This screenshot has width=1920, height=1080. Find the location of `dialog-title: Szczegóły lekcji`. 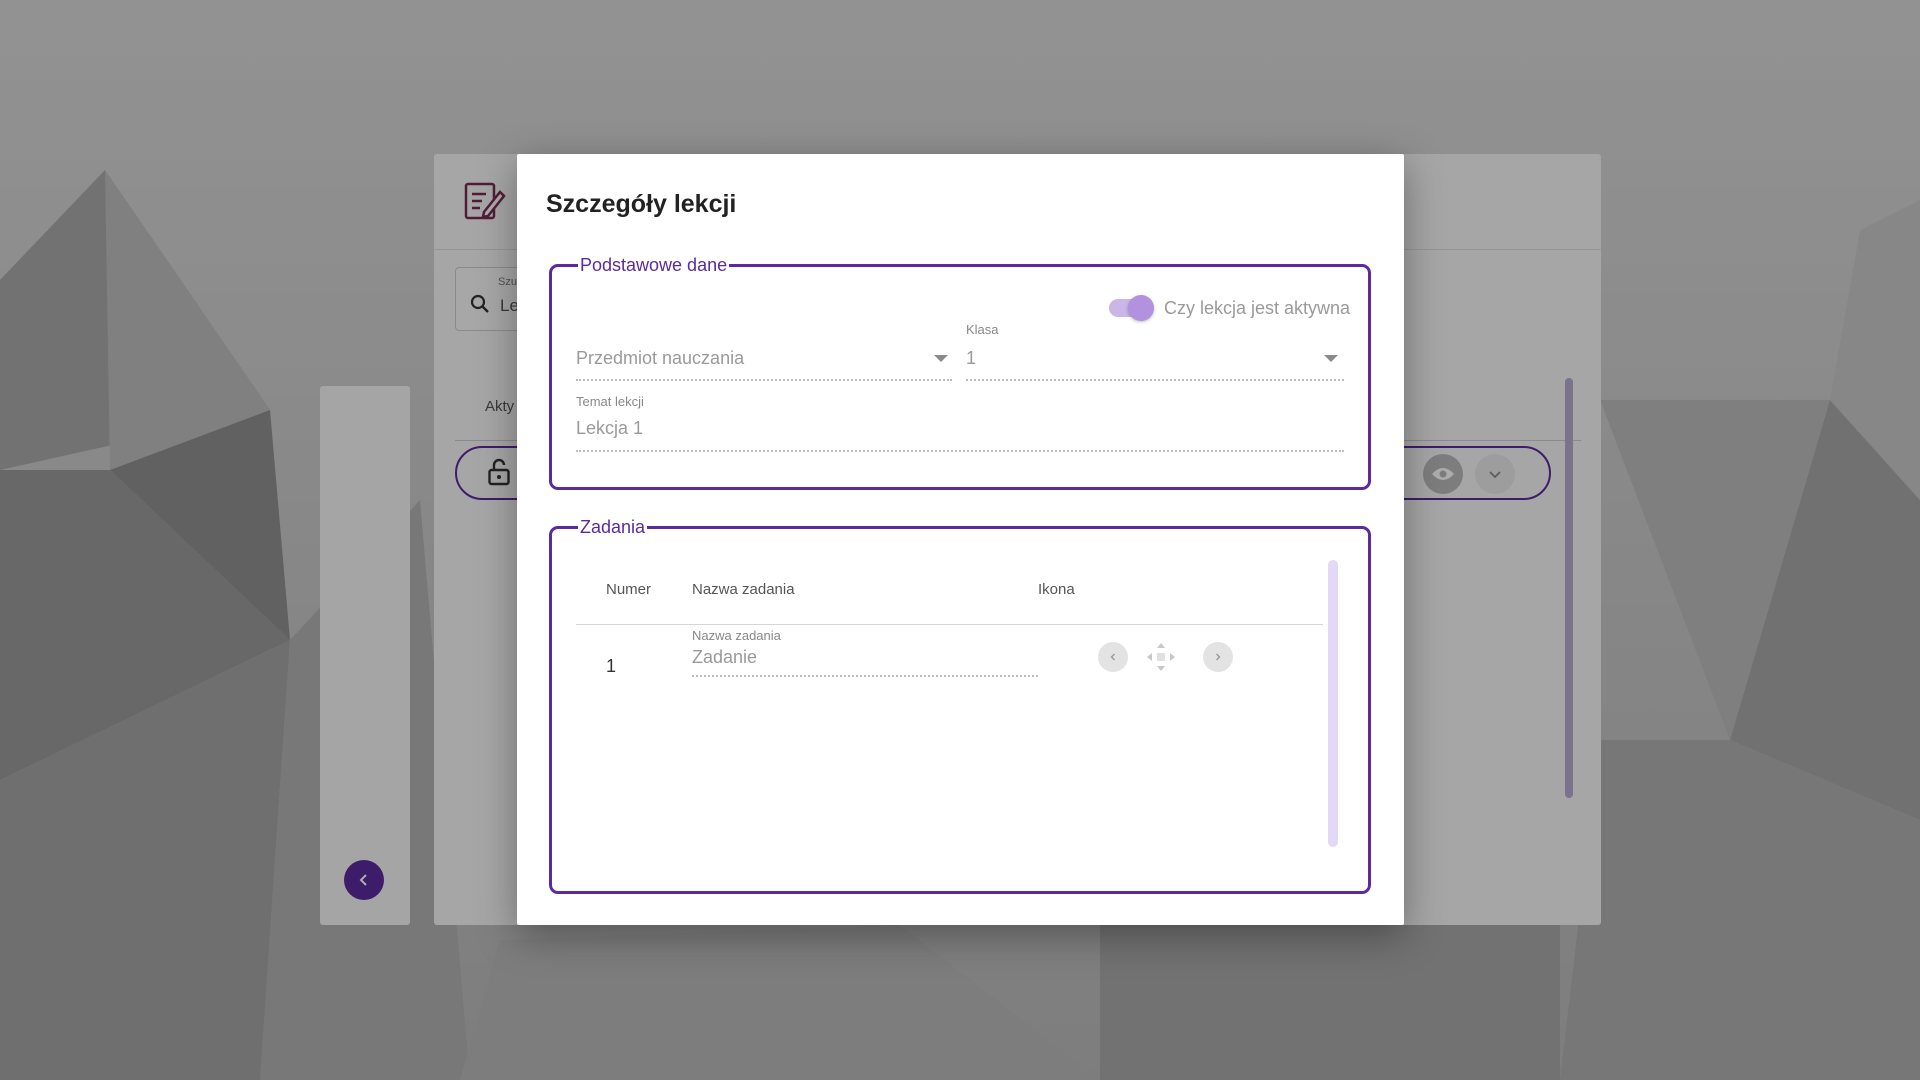

dialog-title: Szczegóły lekcji is located at coordinates (641, 204).